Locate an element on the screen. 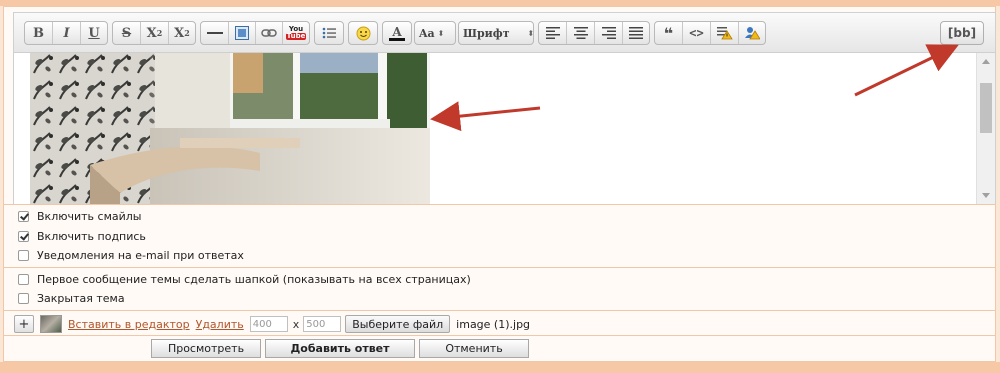  arrow-to-bbcode is located at coordinates (906, 70).